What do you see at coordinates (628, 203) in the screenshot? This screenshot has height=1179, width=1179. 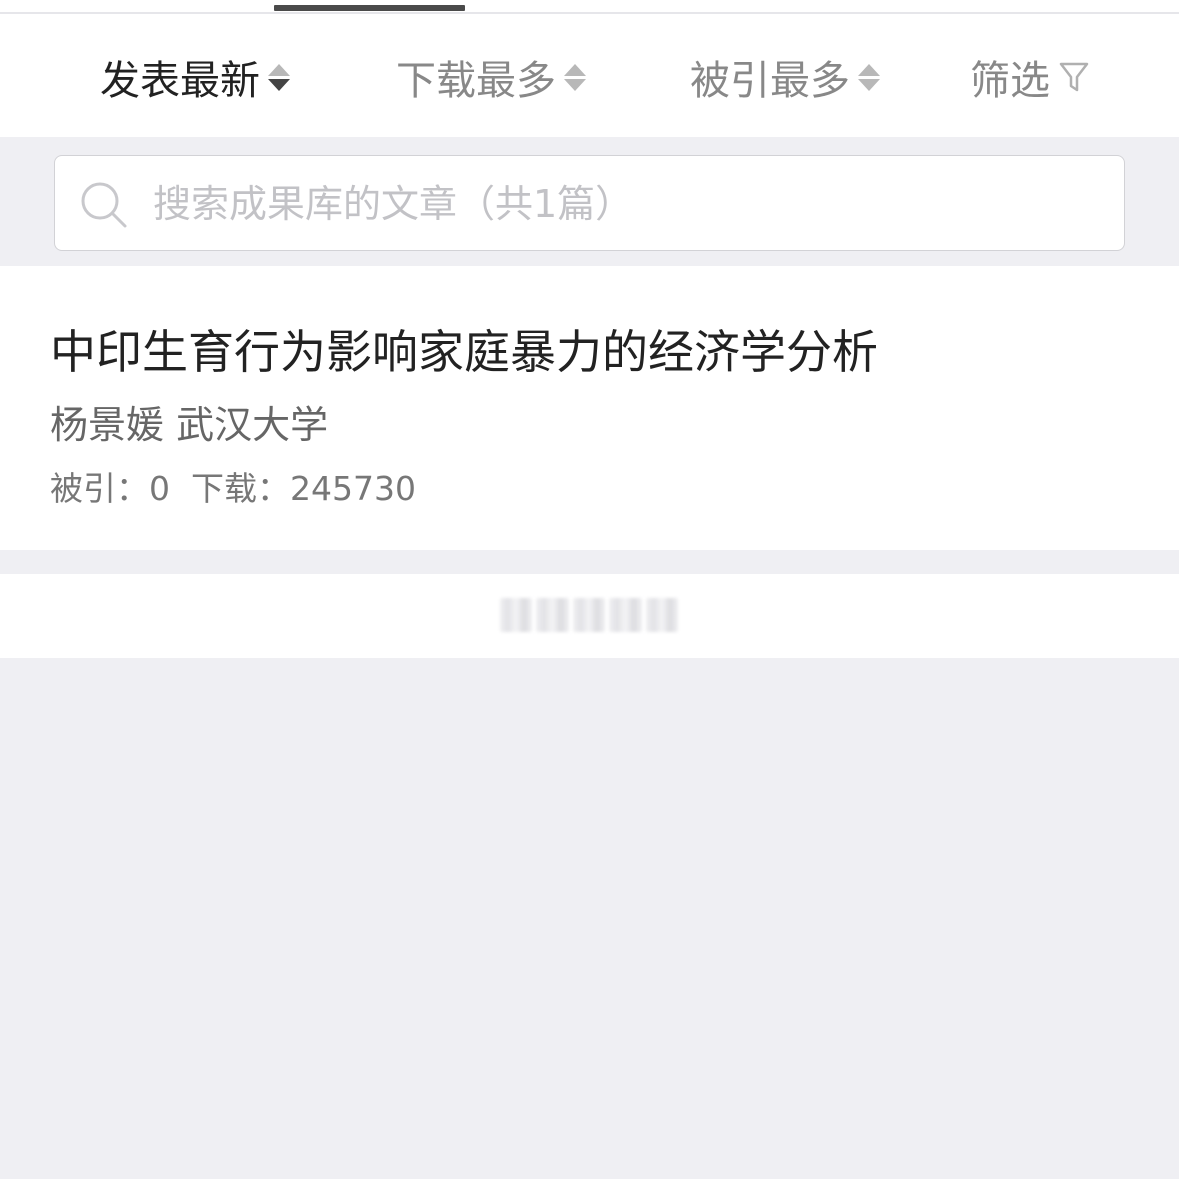 I see `search-input` at bounding box center [628, 203].